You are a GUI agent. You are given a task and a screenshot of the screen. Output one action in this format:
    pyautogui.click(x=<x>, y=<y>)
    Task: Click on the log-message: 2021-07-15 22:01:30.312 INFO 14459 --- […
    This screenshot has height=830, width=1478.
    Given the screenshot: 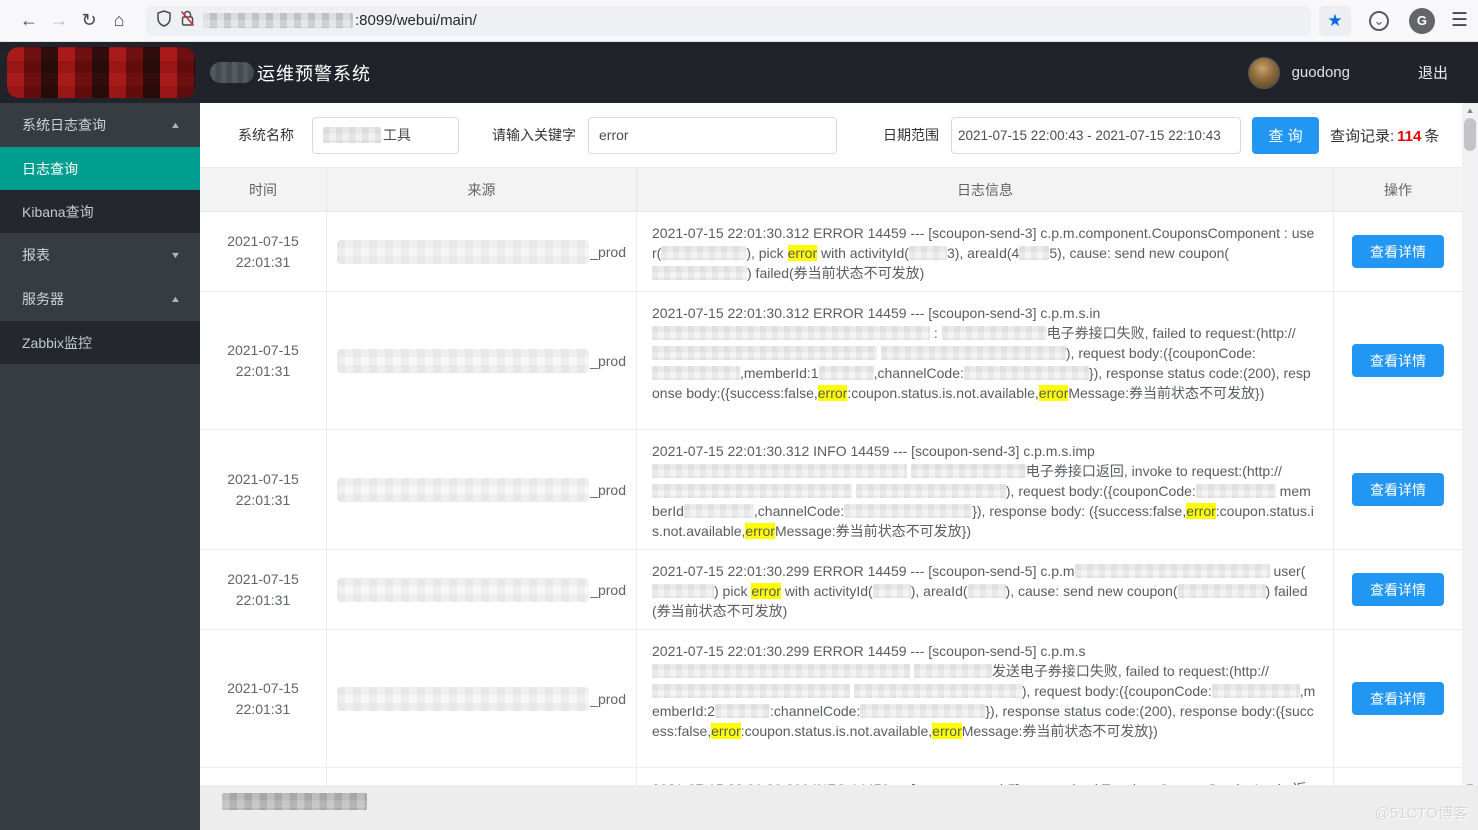 What is the action you would take?
    pyautogui.click(x=985, y=489)
    